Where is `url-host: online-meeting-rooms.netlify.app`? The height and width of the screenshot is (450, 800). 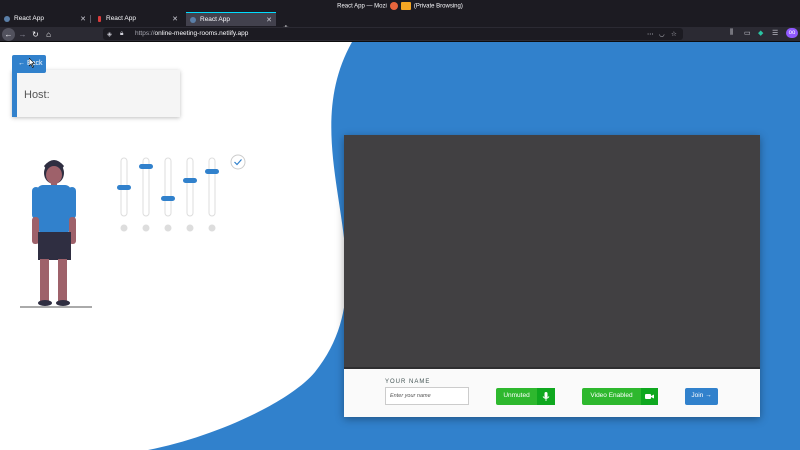
url-host: online-meeting-rooms.netlify.app is located at coordinates (201, 33).